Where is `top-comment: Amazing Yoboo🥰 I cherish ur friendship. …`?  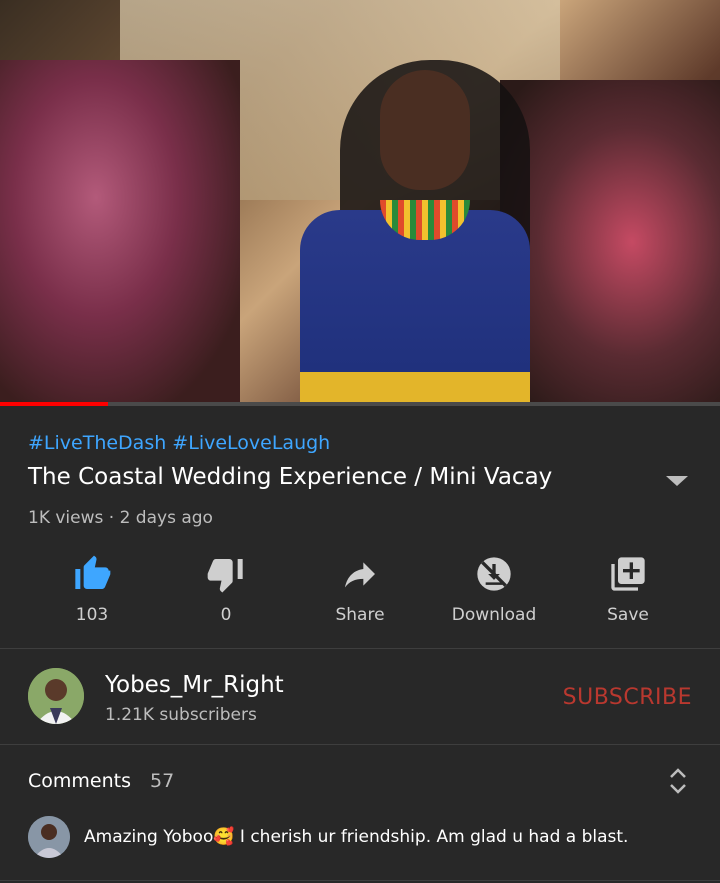
top-comment: Amazing Yoboo🥰 I cherish ur friendship. … is located at coordinates (356, 837).